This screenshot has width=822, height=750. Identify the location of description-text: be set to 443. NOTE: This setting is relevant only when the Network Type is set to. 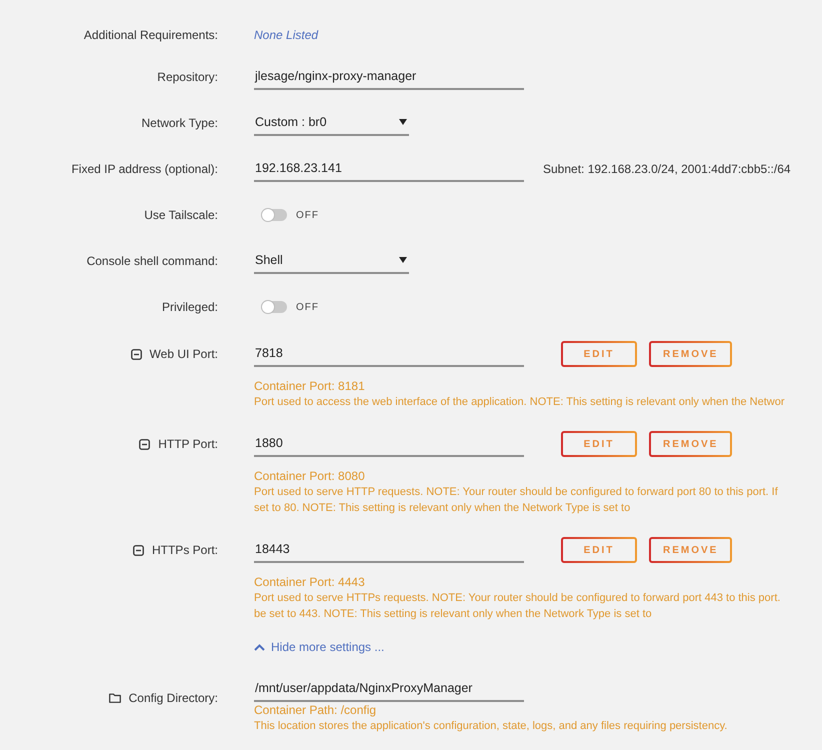
(453, 614).